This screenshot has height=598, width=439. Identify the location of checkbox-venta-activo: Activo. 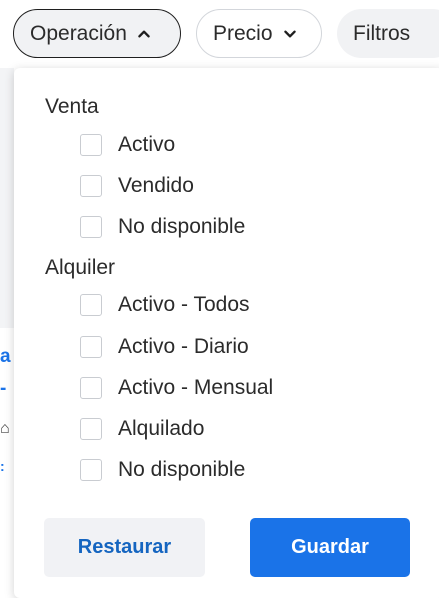
(127, 145).